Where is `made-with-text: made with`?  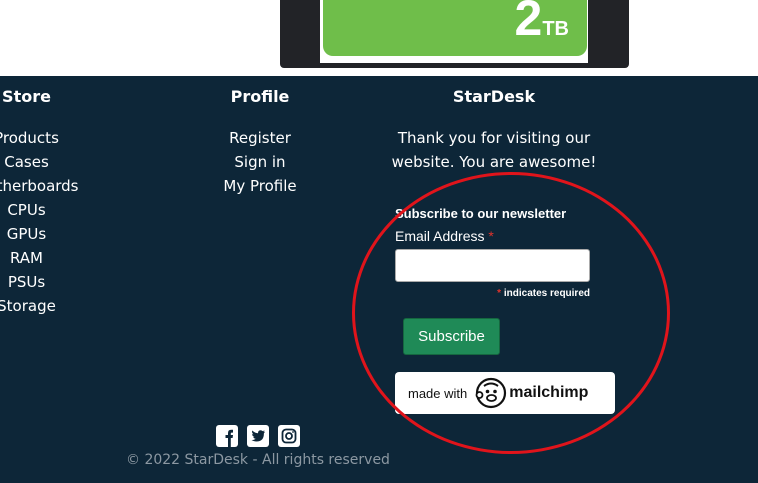 made-with-text: made with is located at coordinates (438, 393).